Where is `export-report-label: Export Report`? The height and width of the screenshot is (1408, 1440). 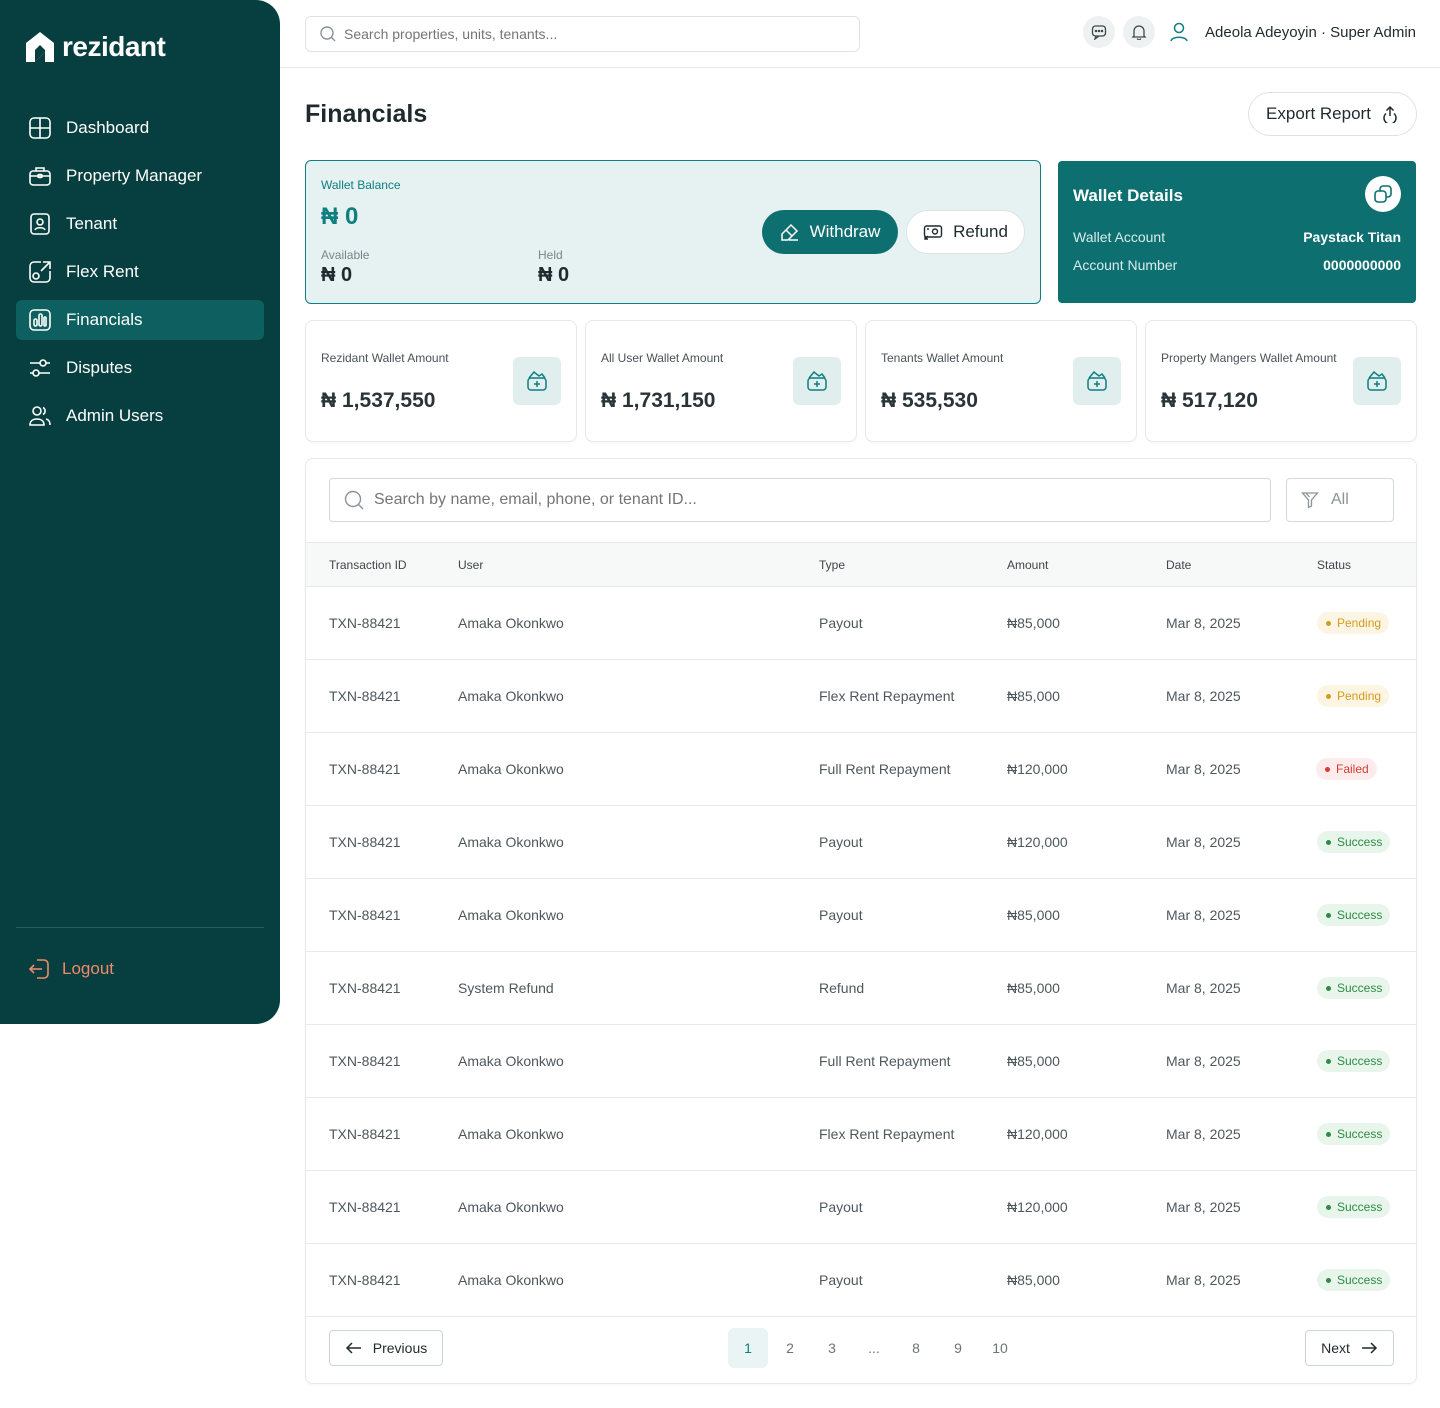
export-report-label: Export Report is located at coordinates (1318, 113).